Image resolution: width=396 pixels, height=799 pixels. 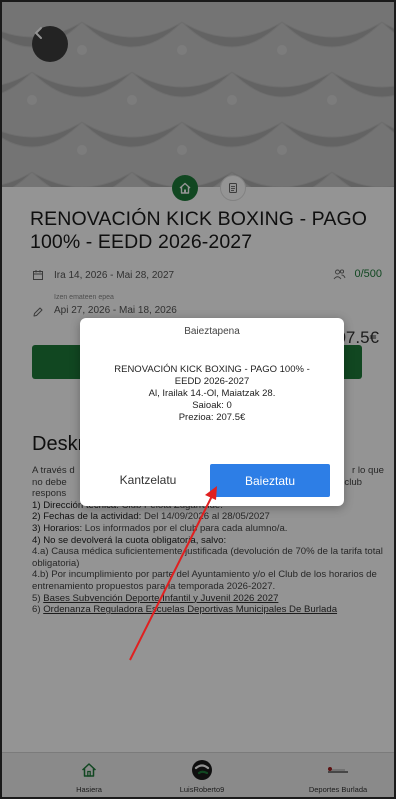 I want to click on cancel-button: Kantzelatu, so click(x=148, y=480).